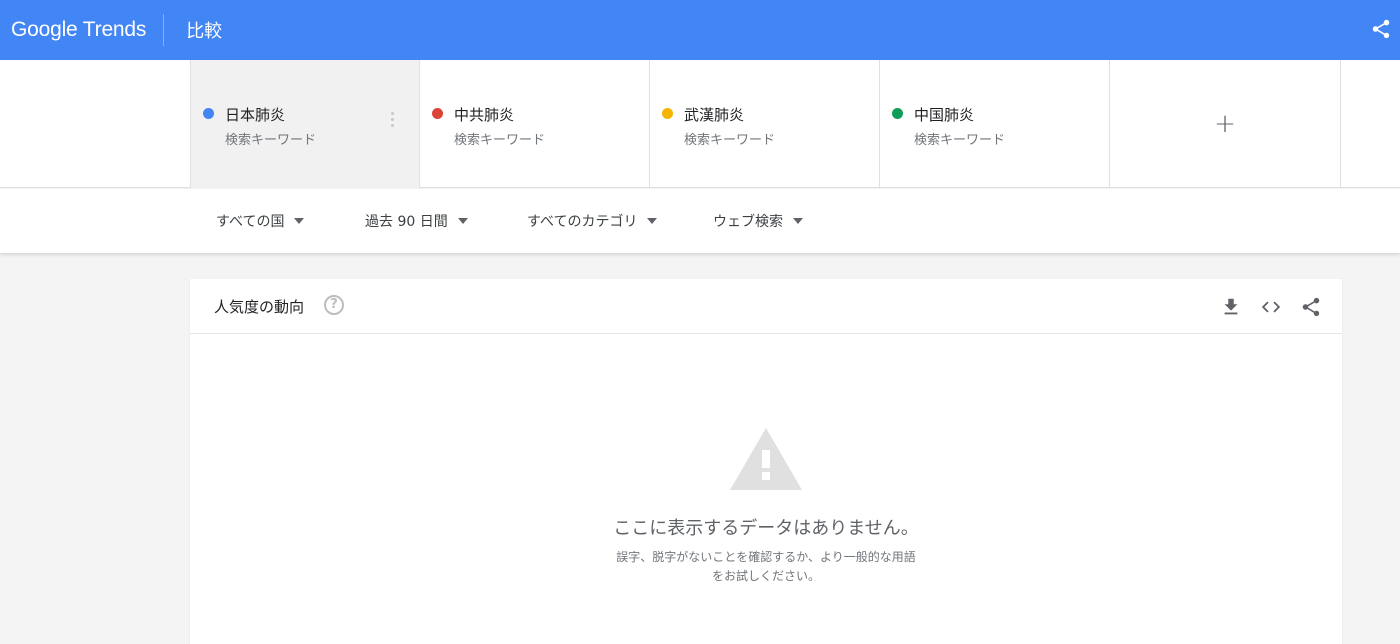 The height and width of the screenshot is (644, 1400). Describe the element at coordinates (766, 567) in the screenshot. I see `no-data-description: 誤字、脱字がないことを確認するか、より一般的な用語 をお試しください。` at that location.